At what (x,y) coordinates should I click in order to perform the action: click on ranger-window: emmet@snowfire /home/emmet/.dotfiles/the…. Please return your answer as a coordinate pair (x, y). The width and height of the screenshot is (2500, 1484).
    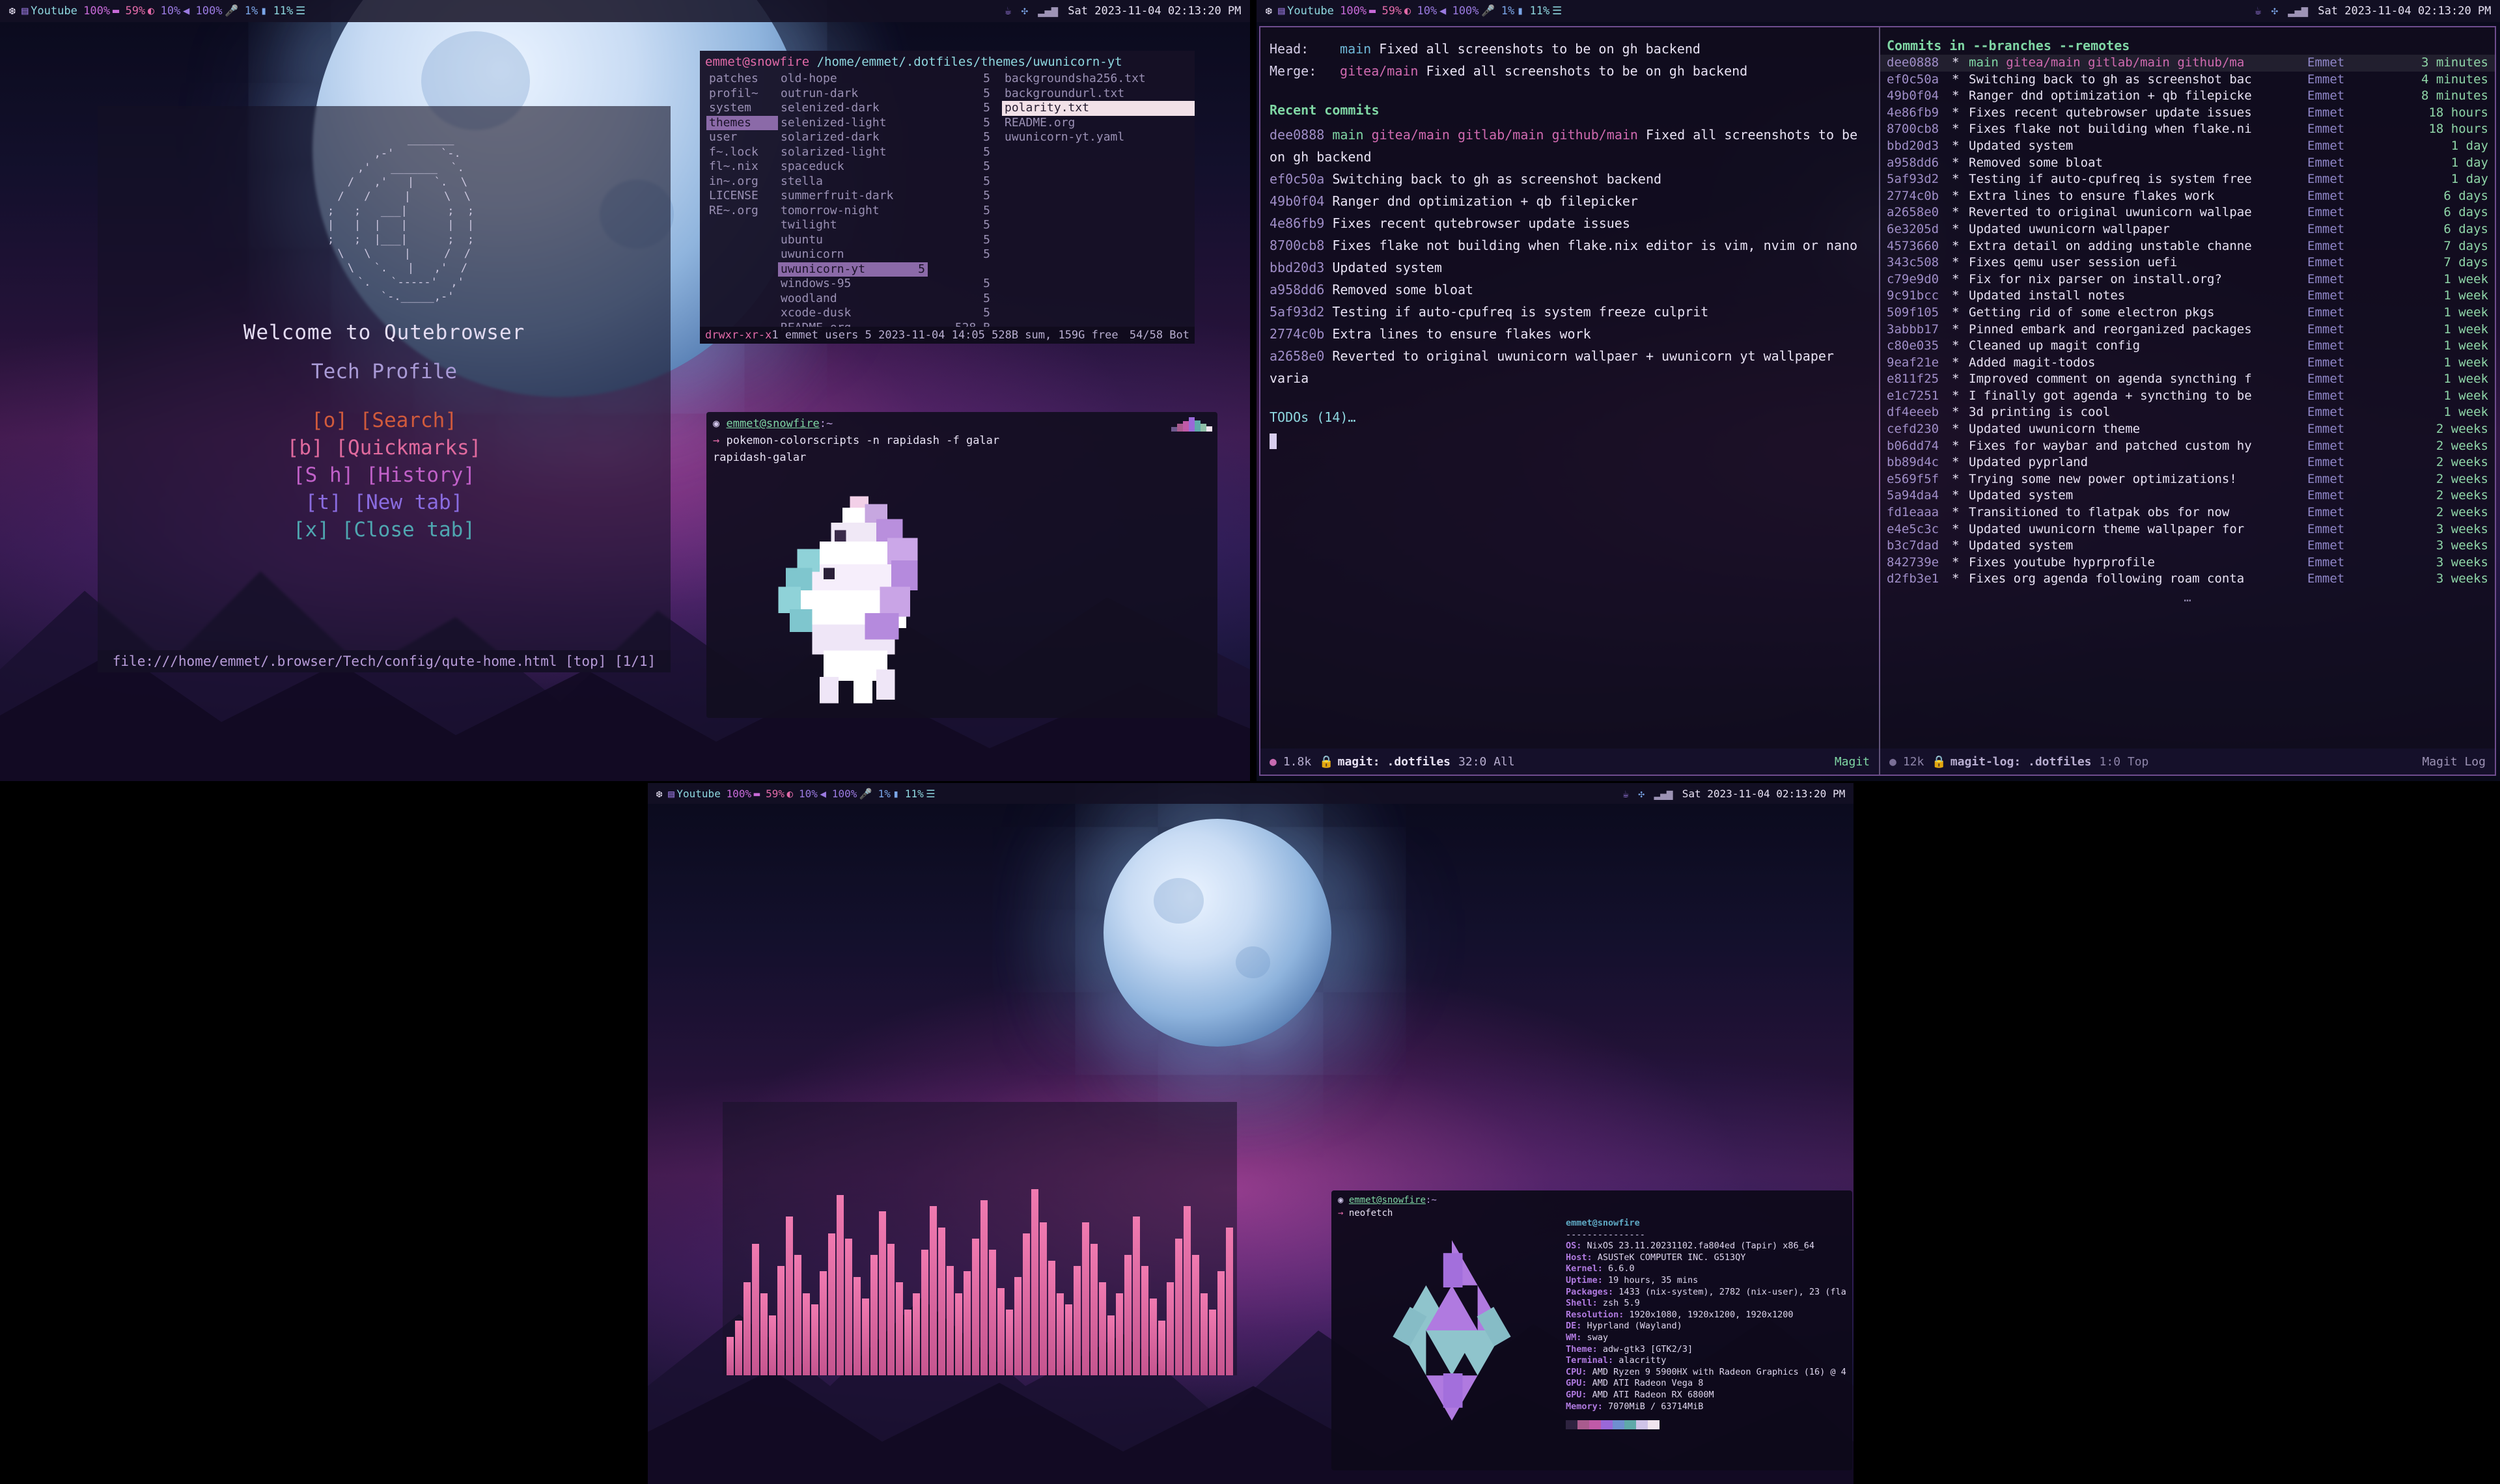
    Looking at the image, I should click on (947, 197).